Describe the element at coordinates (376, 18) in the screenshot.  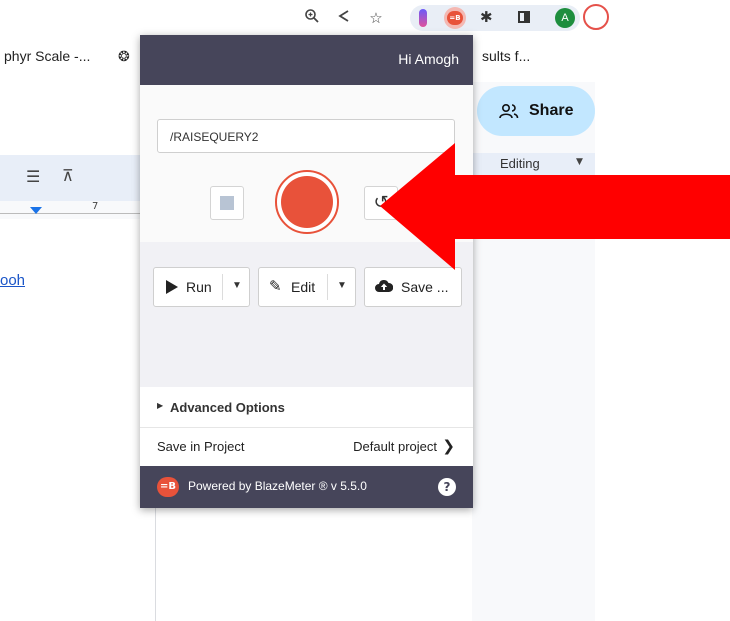
I see `star-icon: ☆` at that location.